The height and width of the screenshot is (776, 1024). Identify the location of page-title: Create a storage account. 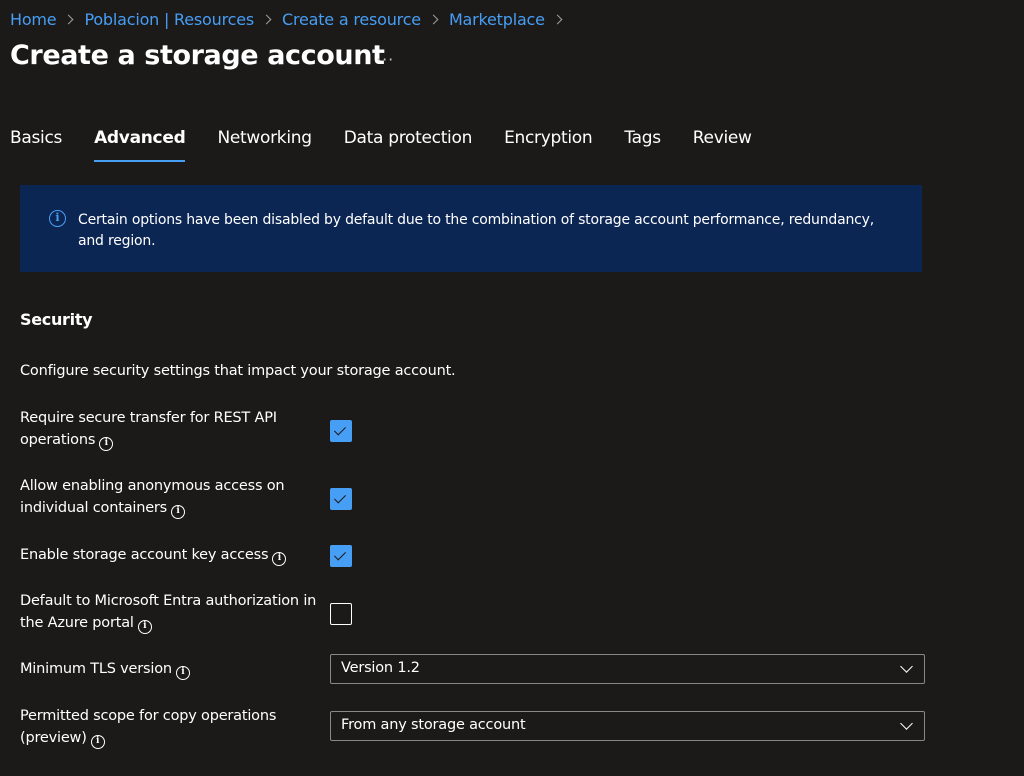
(197, 55).